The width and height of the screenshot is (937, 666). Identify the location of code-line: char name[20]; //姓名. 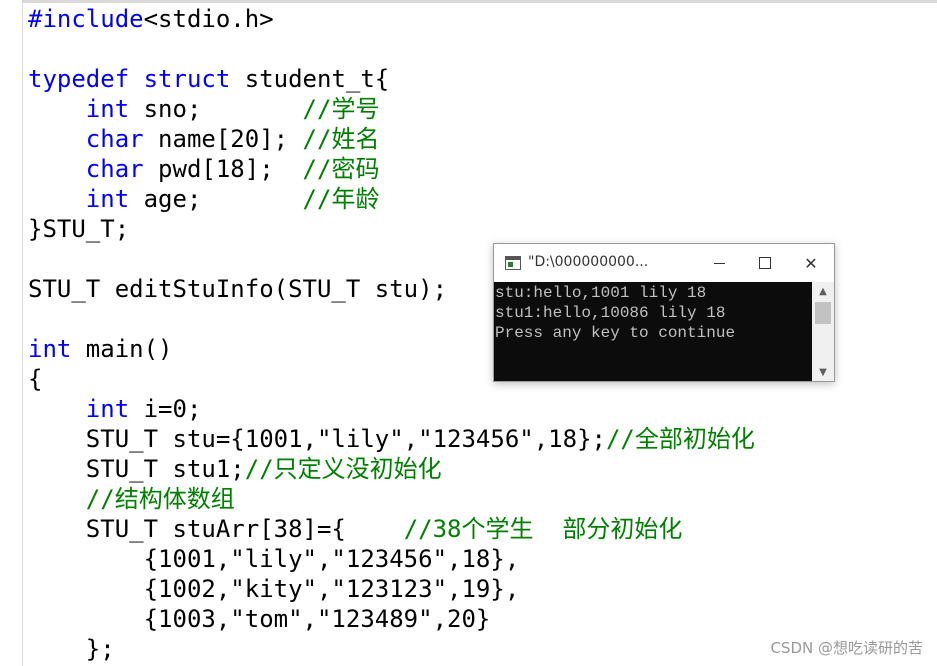
(391, 139).